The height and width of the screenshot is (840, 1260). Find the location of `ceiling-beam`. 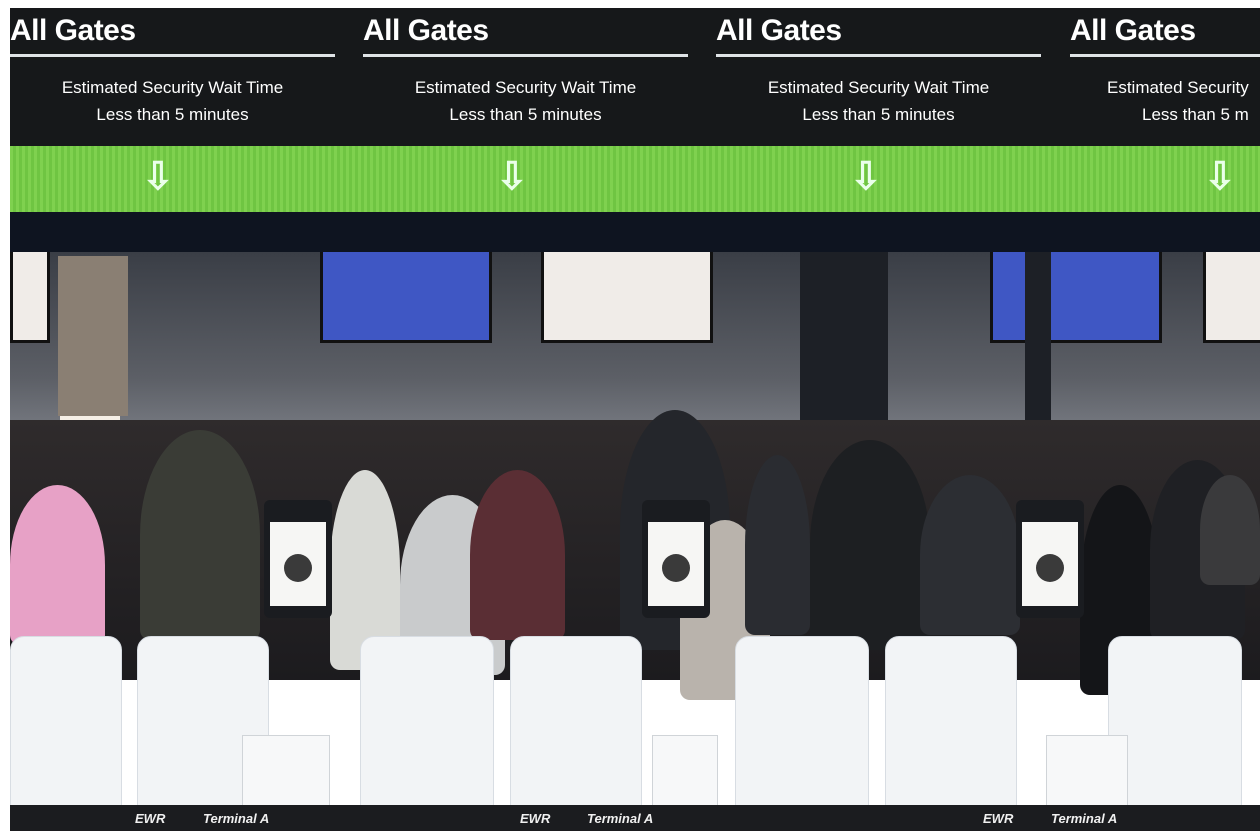

ceiling-beam is located at coordinates (635, 232).